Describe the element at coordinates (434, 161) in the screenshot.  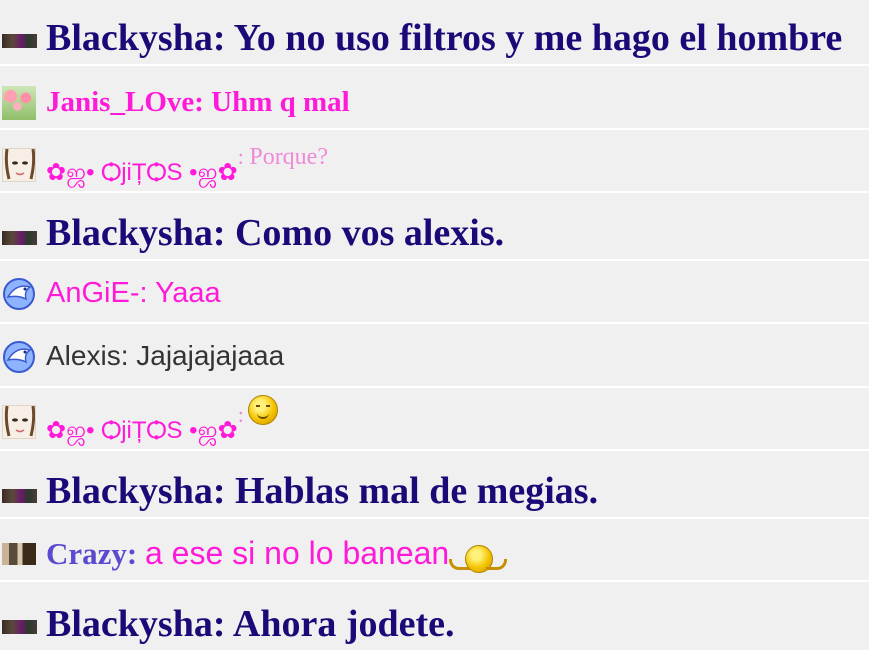
I see `chat-message: ✿ஜ• ѺjiȚѺS •ஜ✿: Porque?` at that location.